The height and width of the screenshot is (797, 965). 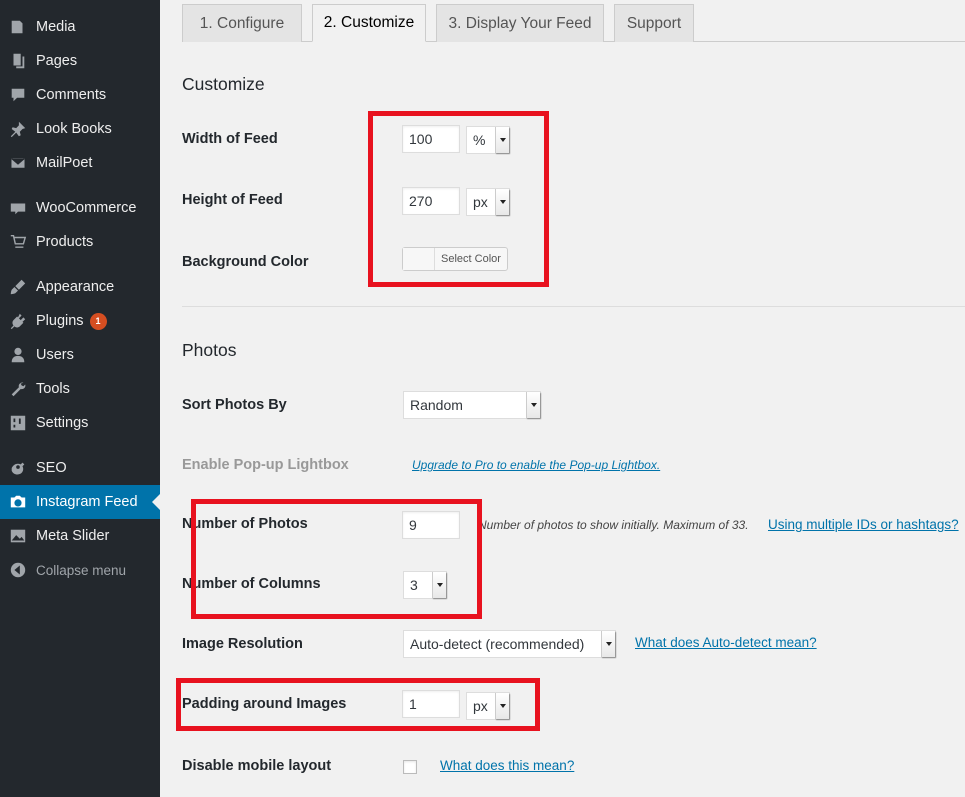 I want to click on sidebar-item-label: Appearance, so click(x=75, y=287).